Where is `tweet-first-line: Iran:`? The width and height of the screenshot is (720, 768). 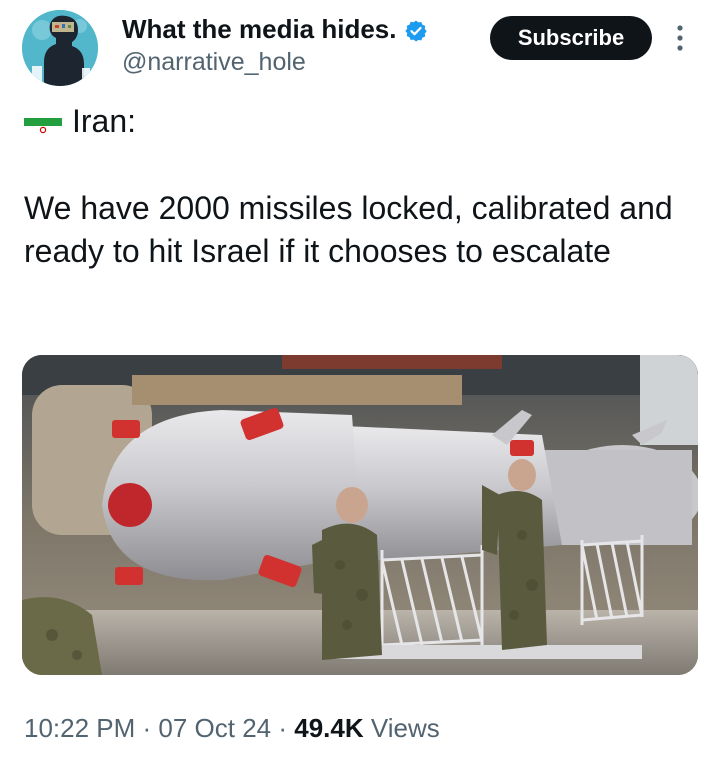 tweet-first-line: Iran: is located at coordinates (354, 121).